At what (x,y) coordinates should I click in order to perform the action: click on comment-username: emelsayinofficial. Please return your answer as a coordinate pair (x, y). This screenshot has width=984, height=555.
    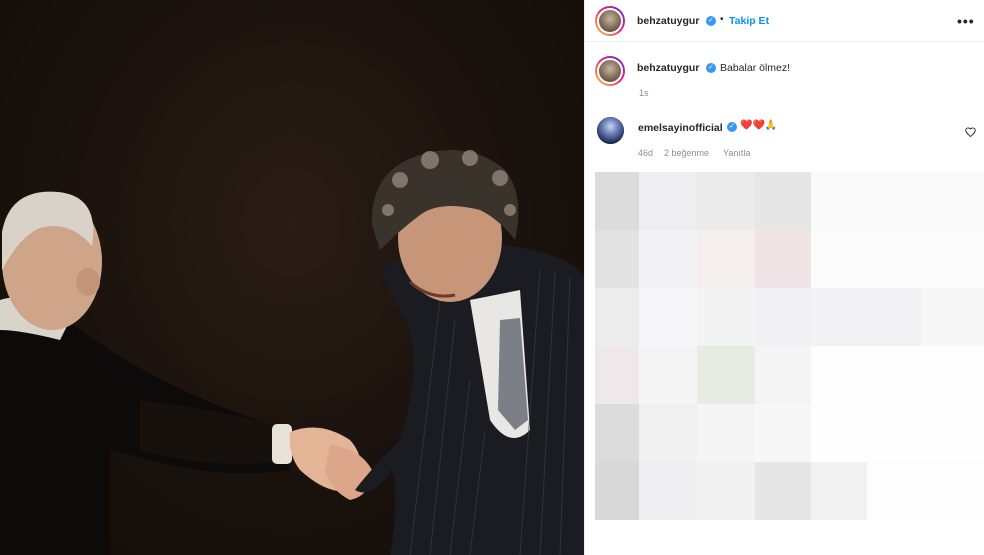
    Looking at the image, I should click on (680, 128).